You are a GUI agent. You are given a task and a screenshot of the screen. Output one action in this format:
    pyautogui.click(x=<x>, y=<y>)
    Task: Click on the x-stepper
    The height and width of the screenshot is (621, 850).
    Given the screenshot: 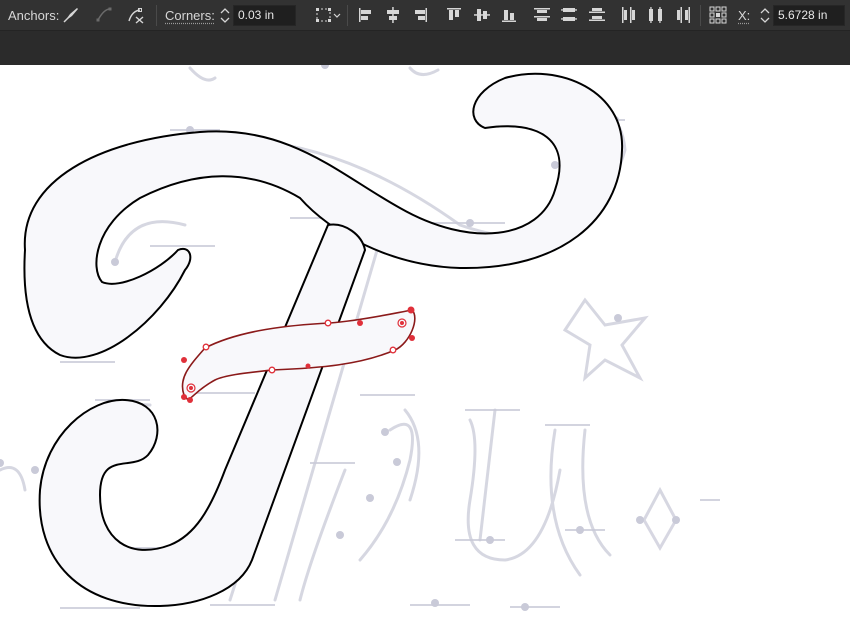 What is the action you would take?
    pyautogui.click(x=765, y=15)
    